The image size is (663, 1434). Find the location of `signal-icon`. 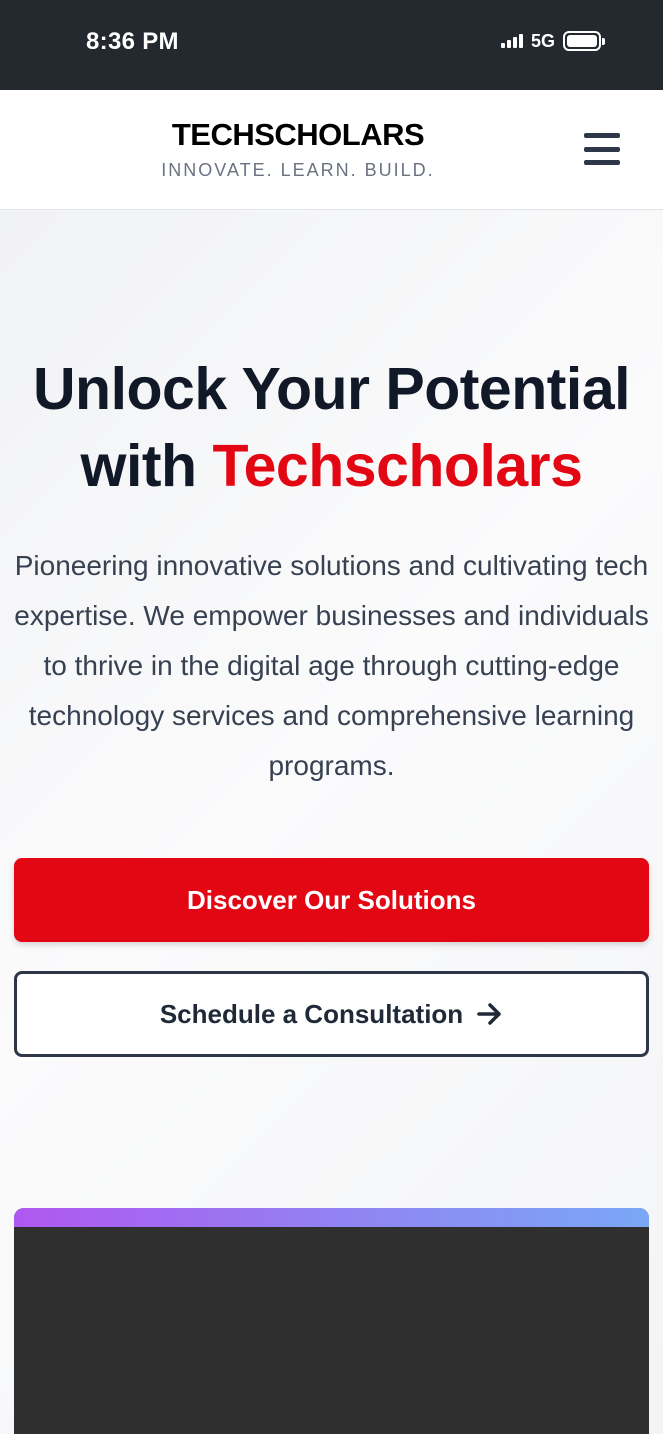

signal-icon is located at coordinates (511, 41).